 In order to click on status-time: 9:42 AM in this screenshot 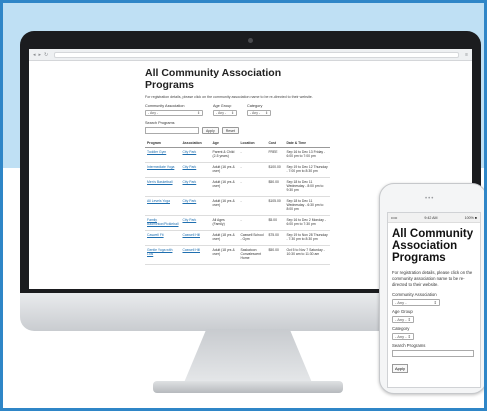, I will do `click(431, 217)`.